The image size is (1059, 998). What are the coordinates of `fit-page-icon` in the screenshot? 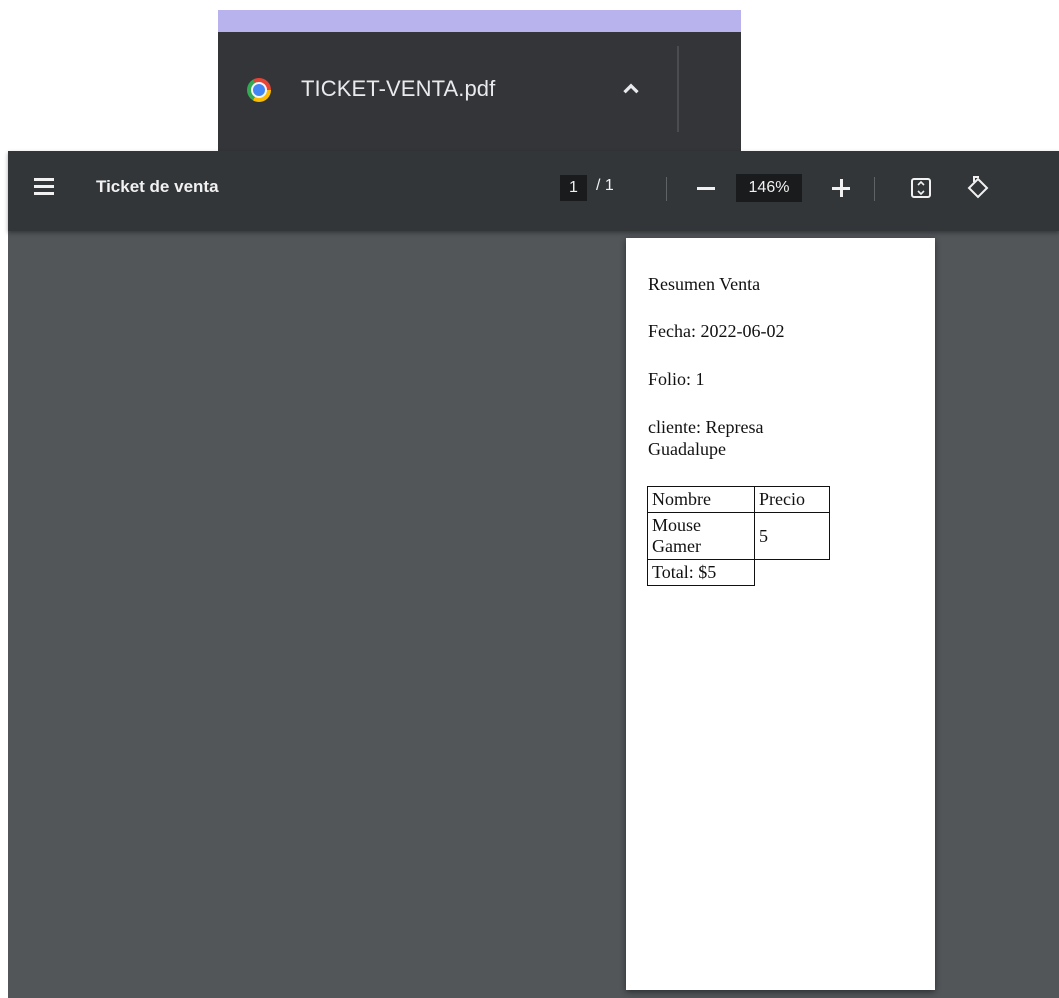 It's located at (921, 188).